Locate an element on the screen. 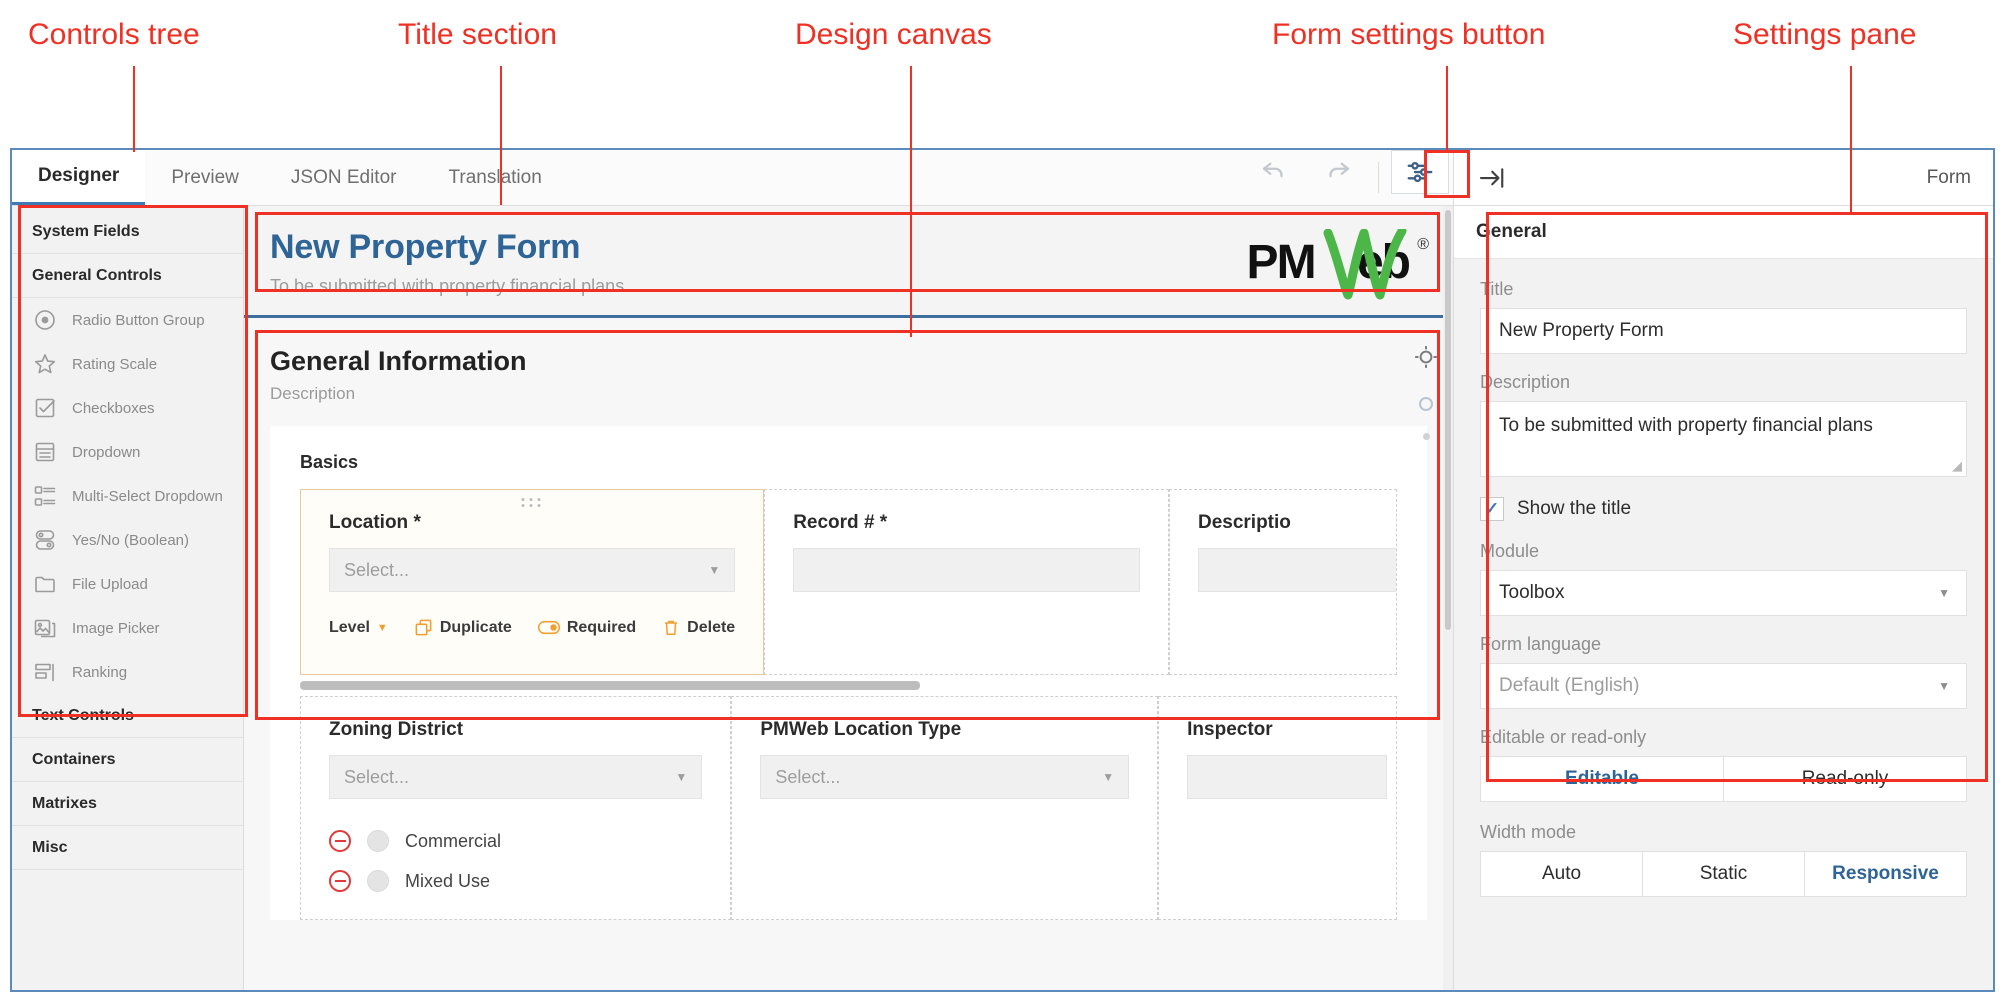 Image resolution: width=2000 pixels, height=992 pixels. field-card-record: Record # * is located at coordinates (966, 582).